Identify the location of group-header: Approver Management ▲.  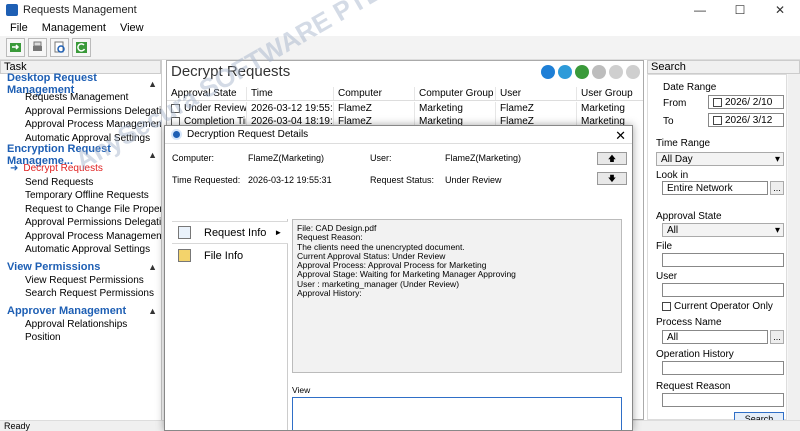
(80, 311).